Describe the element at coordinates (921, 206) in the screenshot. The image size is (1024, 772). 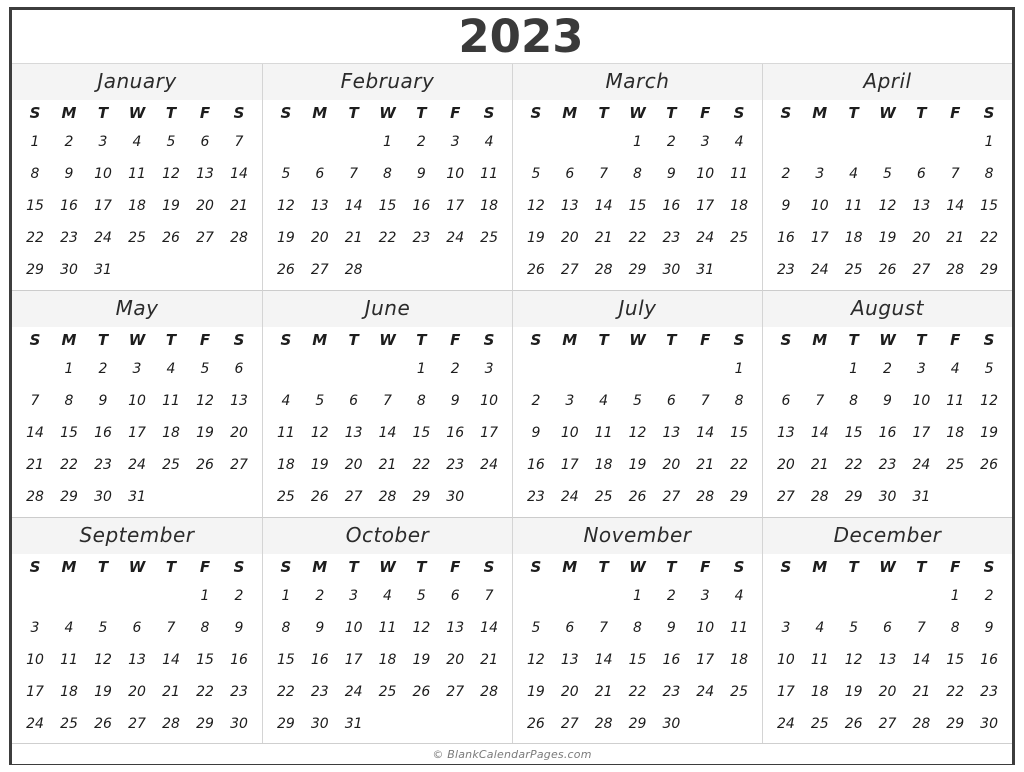
I see `day-cell: 13` at that location.